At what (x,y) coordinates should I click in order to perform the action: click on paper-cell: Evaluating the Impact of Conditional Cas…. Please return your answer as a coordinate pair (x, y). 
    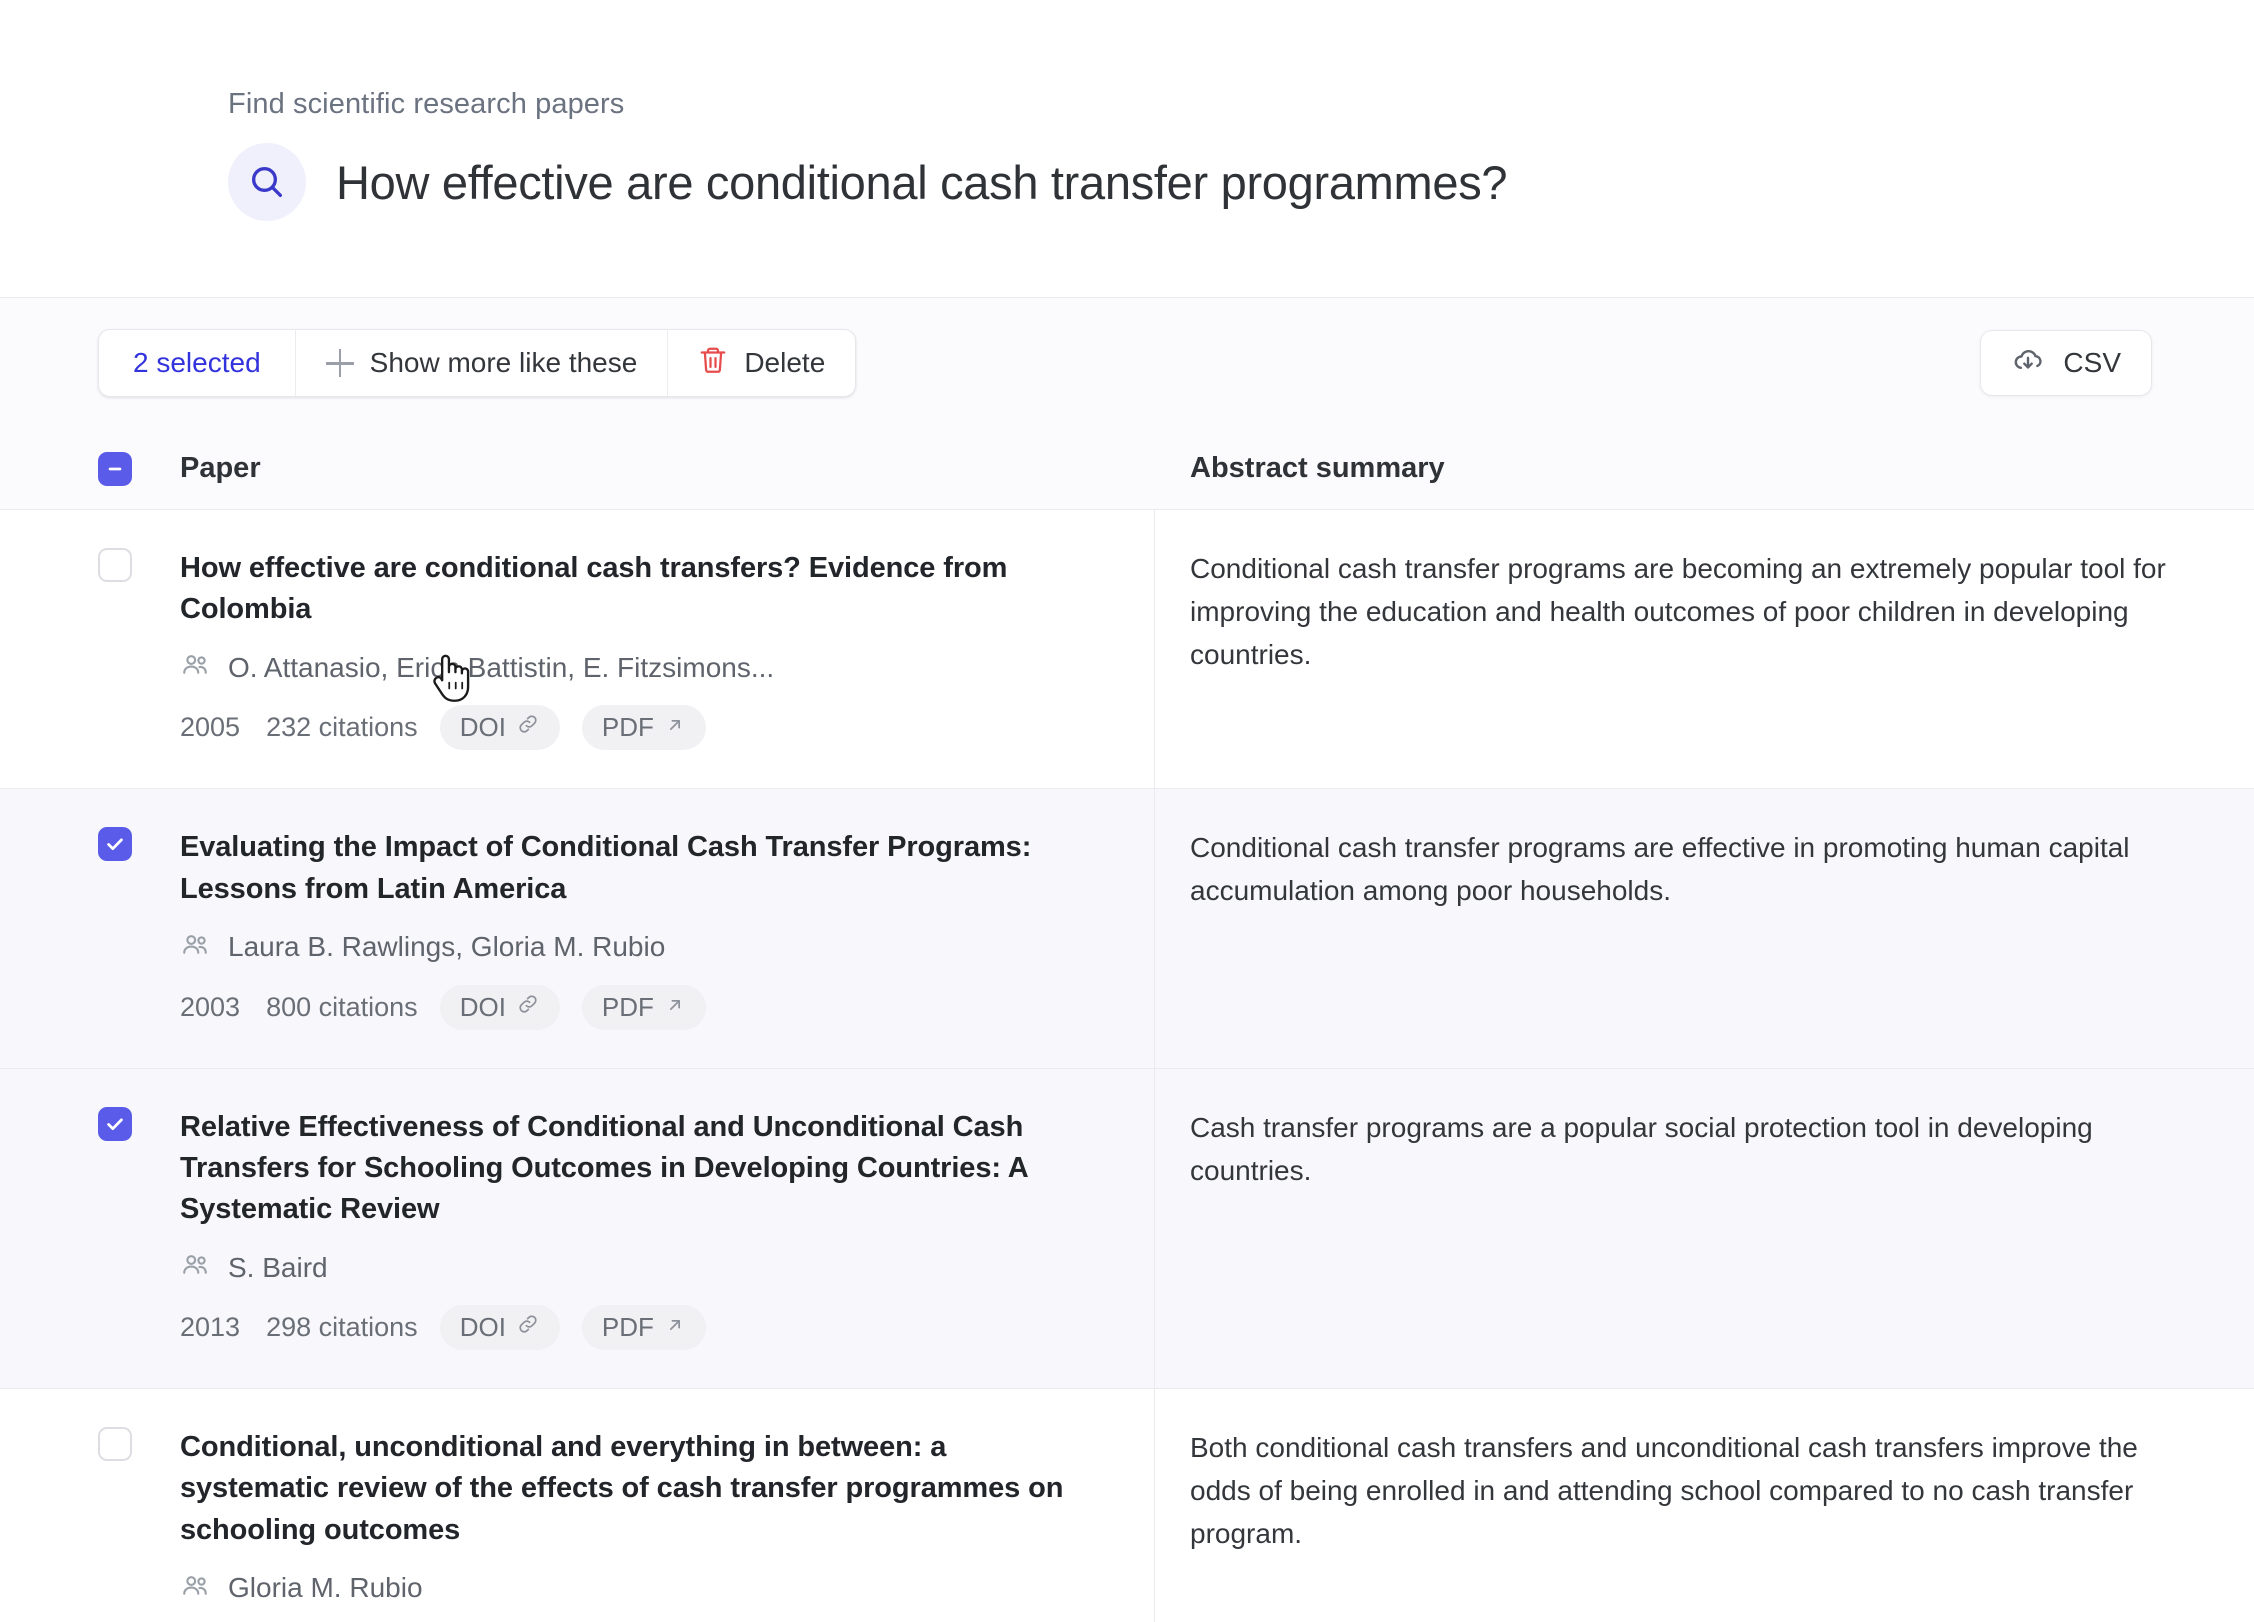
    Looking at the image, I should click on (577, 928).